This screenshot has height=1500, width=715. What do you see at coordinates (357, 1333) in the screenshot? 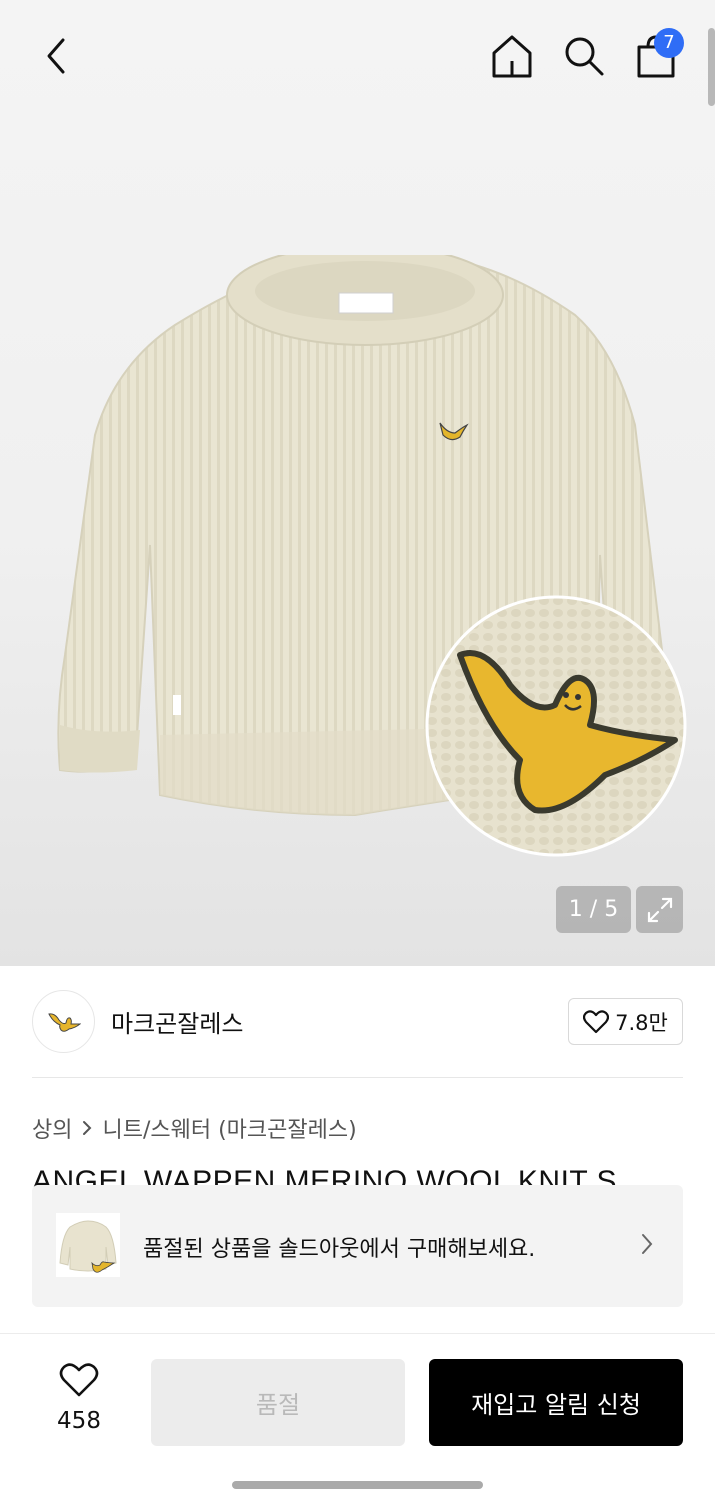
I see `bottom-bar-divider` at bounding box center [357, 1333].